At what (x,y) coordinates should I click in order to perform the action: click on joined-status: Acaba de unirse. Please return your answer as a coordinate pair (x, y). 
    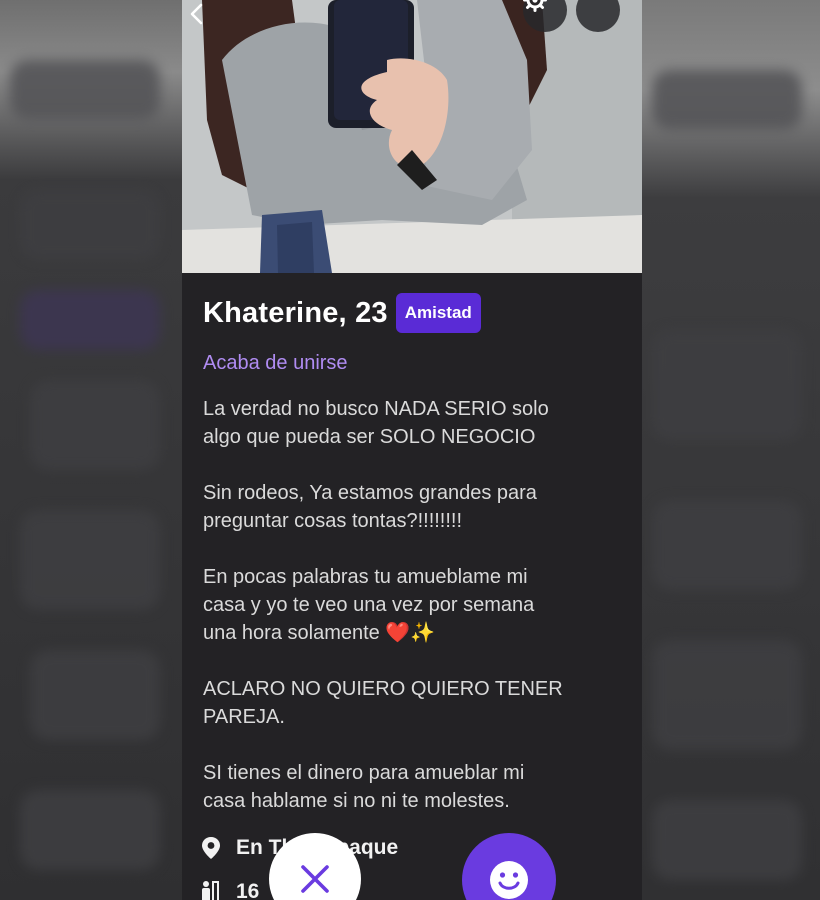
    Looking at the image, I should click on (275, 363).